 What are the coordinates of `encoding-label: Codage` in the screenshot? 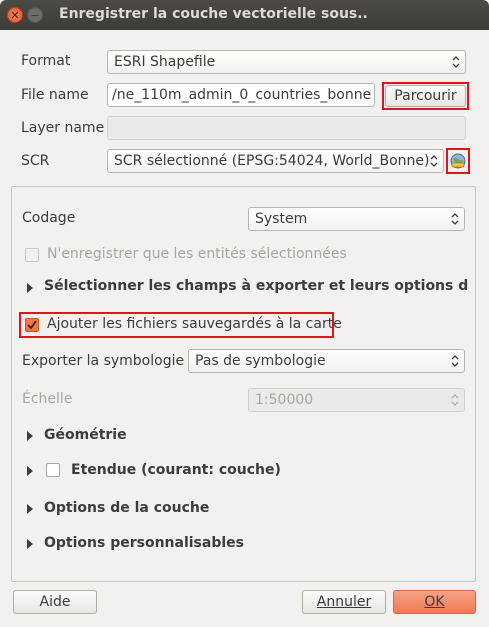 It's located at (49, 218).